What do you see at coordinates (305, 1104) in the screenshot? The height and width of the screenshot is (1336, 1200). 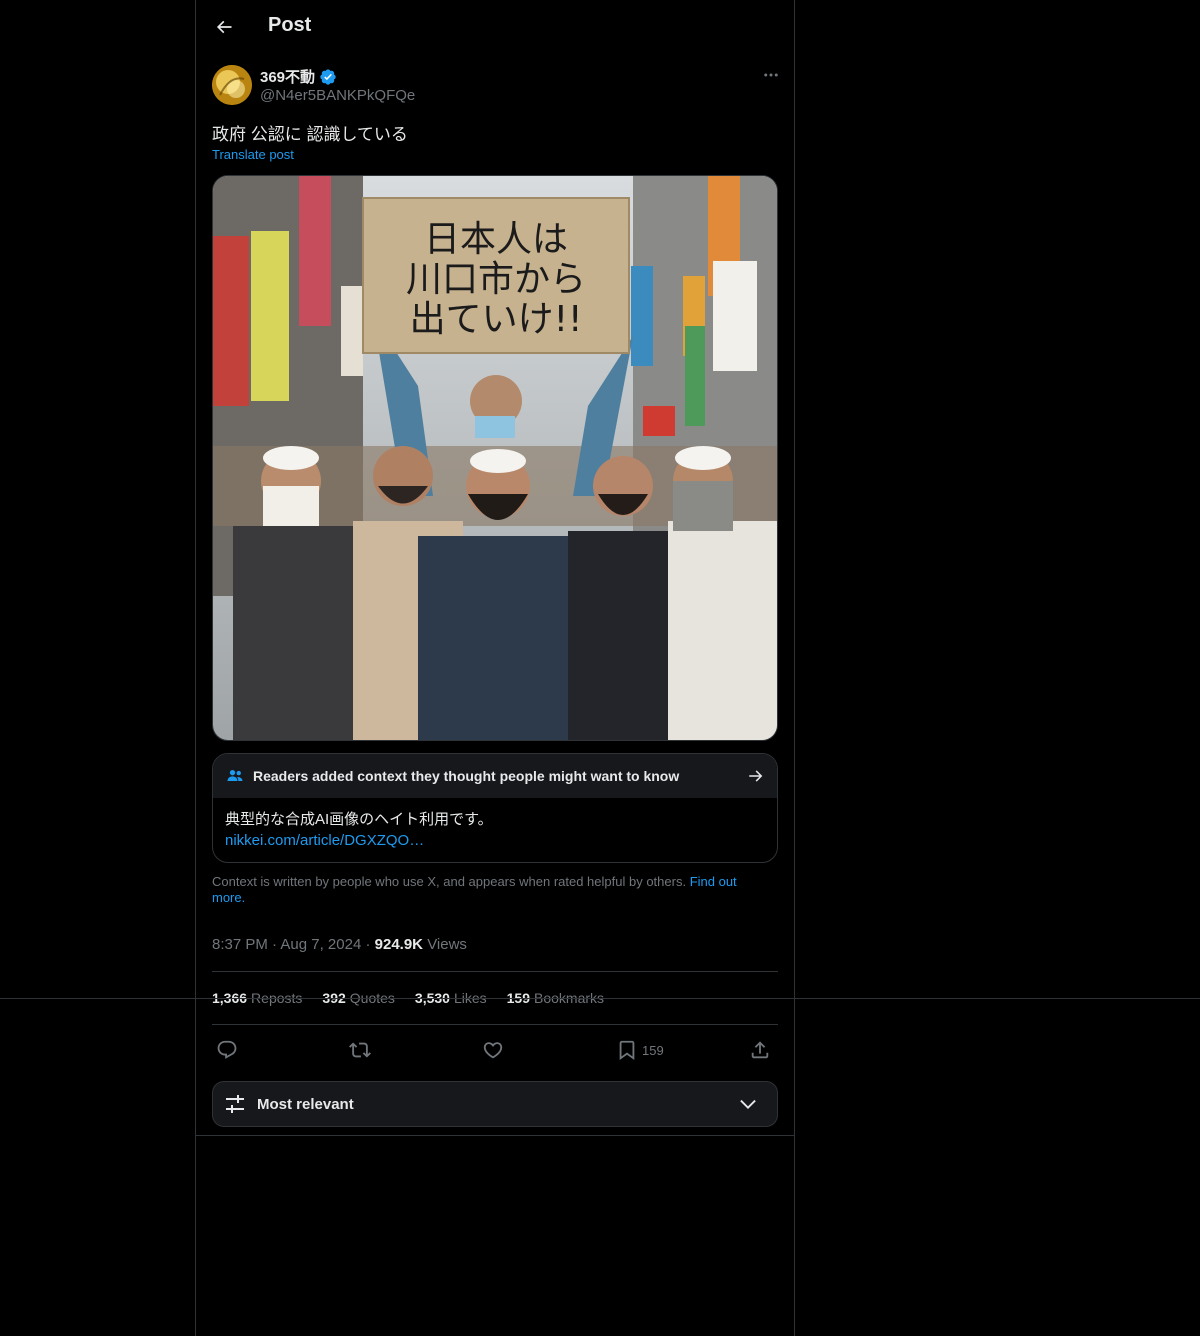 I see `replies-sort-label: Most relevant` at bounding box center [305, 1104].